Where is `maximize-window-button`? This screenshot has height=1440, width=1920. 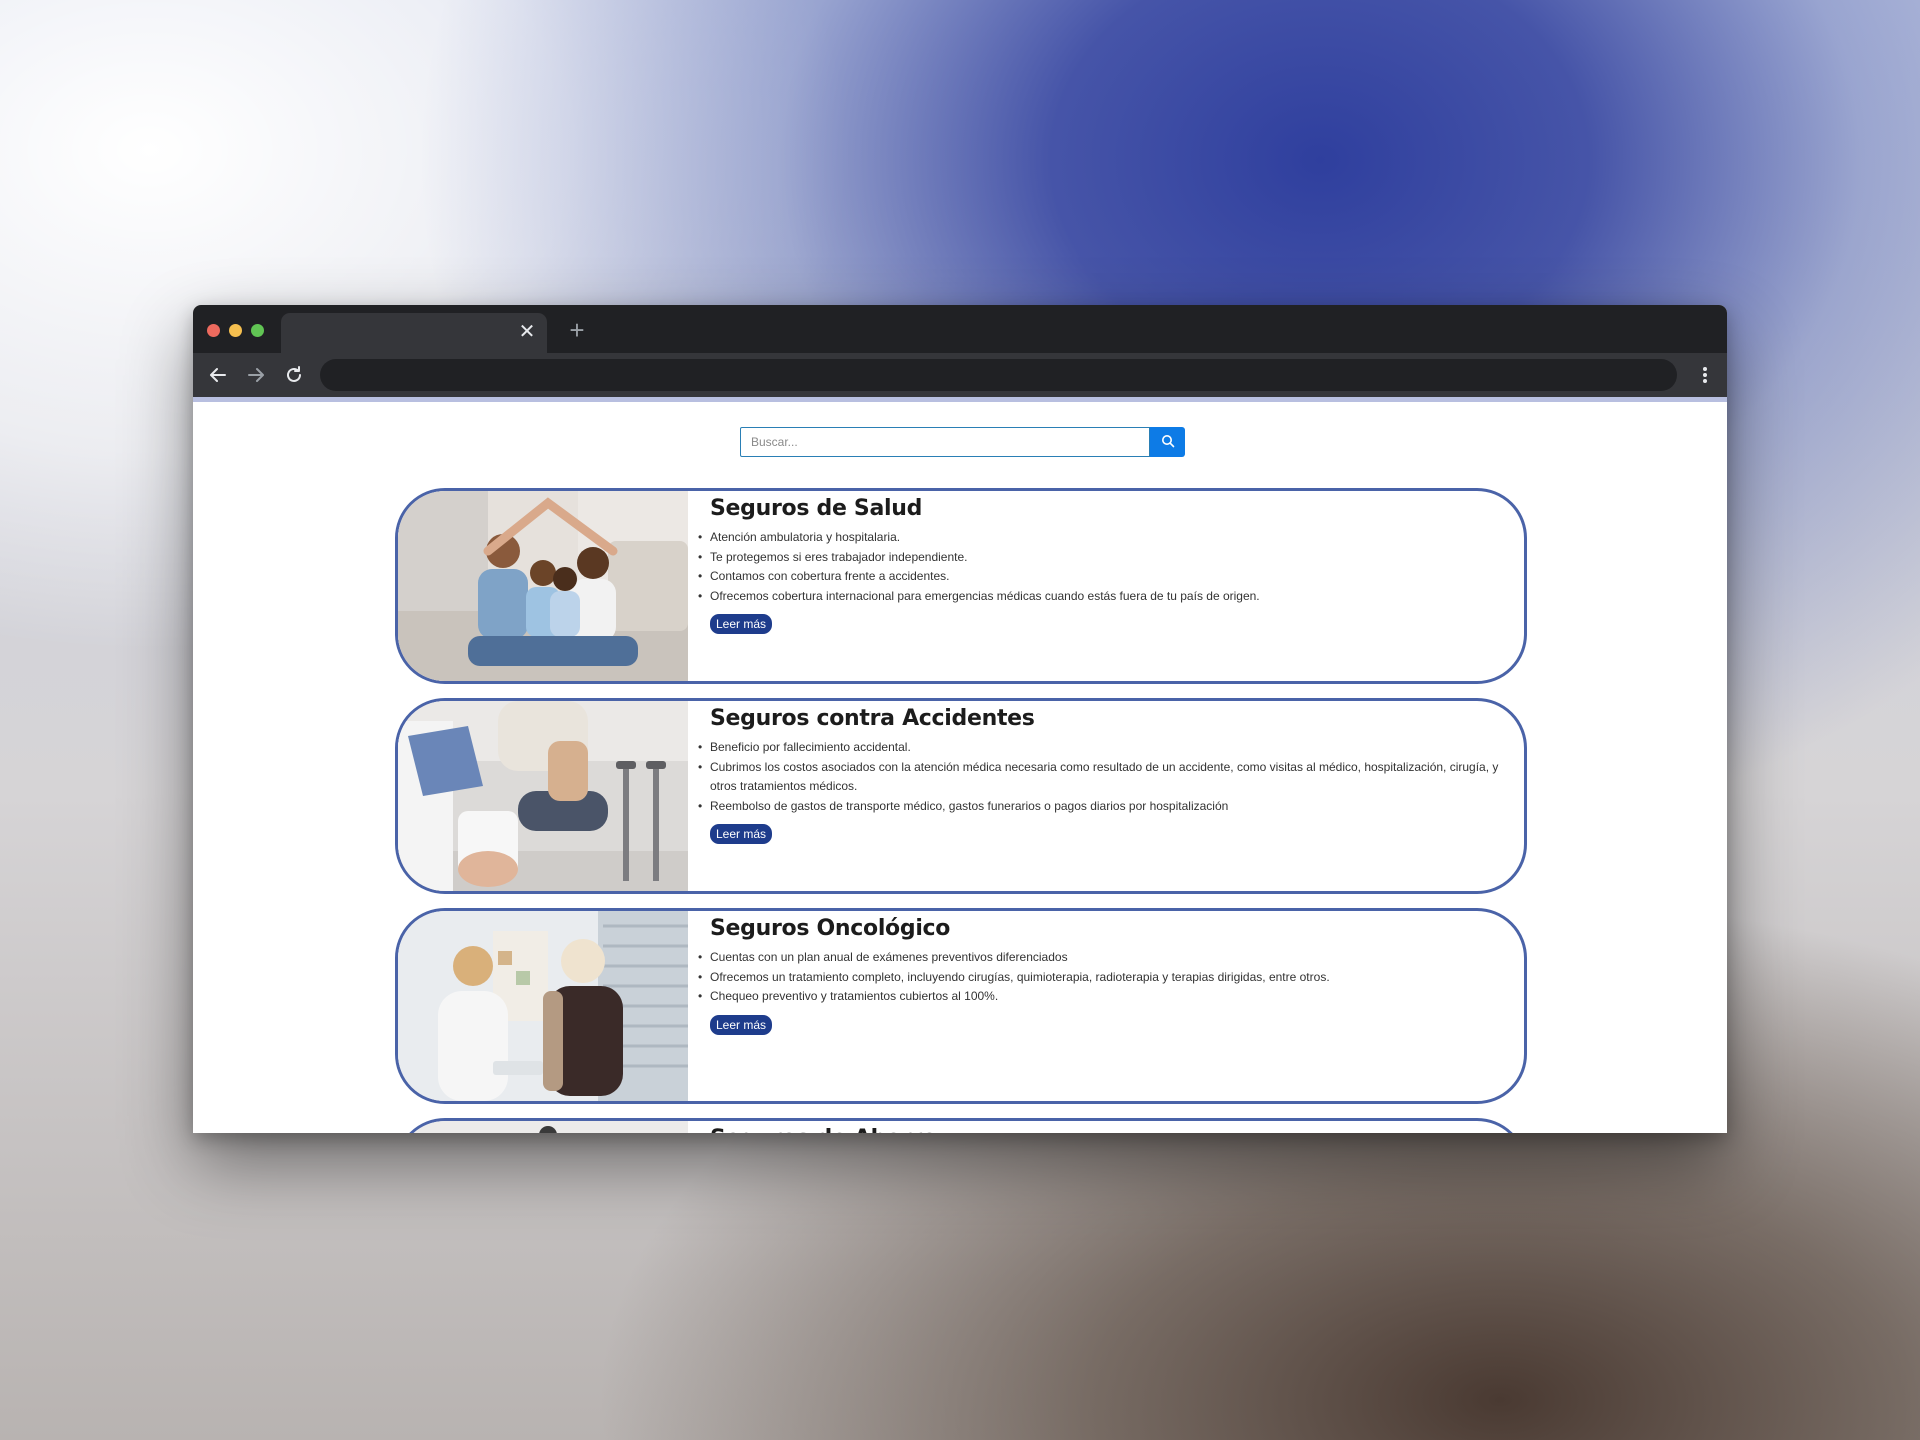
maximize-window-button is located at coordinates (257, 330).